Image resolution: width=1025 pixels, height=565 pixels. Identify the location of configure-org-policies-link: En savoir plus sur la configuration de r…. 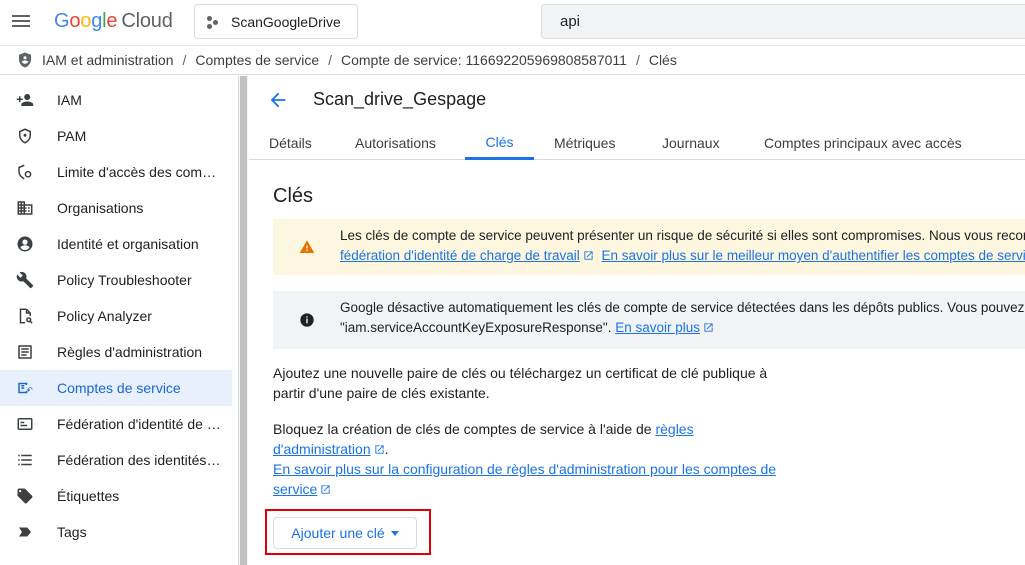
(524, 469).